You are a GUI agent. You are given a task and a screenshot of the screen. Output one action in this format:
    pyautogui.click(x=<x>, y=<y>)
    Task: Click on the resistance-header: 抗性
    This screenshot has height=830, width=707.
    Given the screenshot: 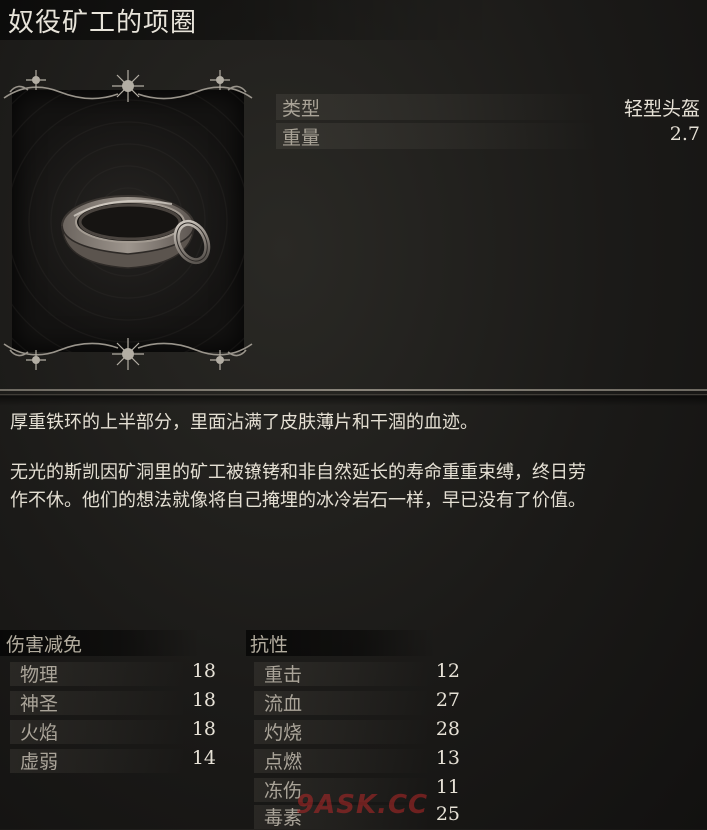 What is the action you would take?
    pyautogui.click(x=341, y=643)
    